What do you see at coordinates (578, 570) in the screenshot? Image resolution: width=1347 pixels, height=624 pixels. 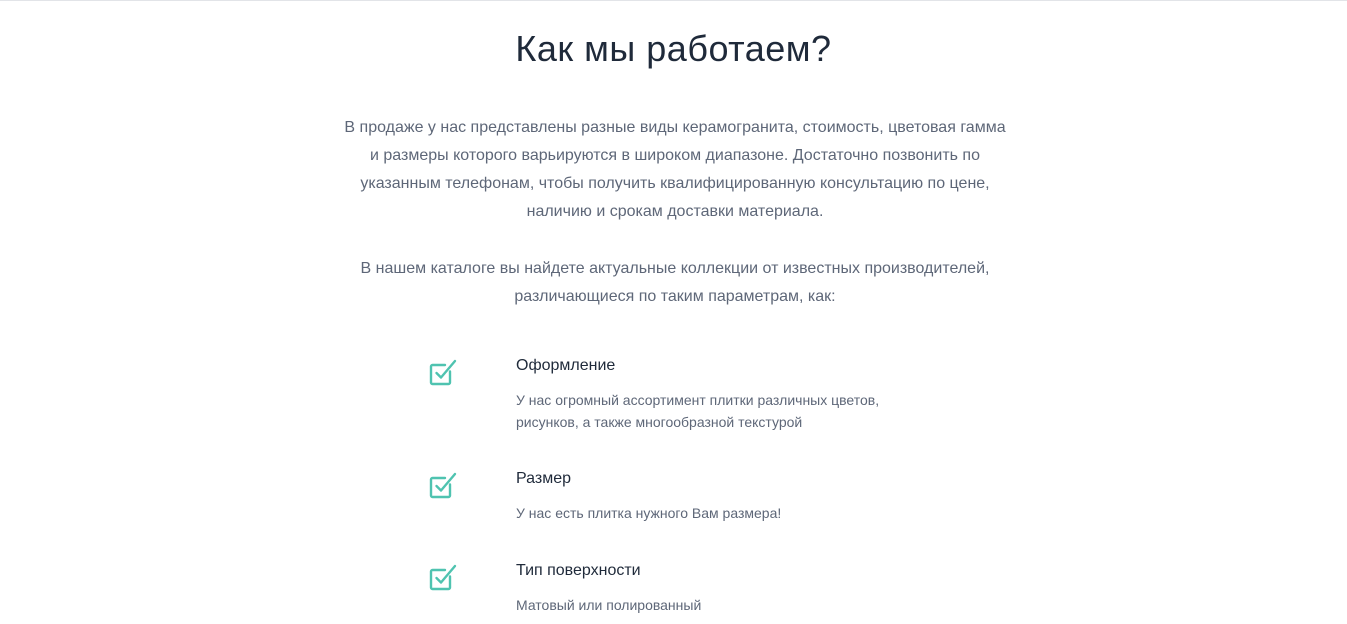 I see `feature-title: Тип поверхности` at bounding box center [578, 570].